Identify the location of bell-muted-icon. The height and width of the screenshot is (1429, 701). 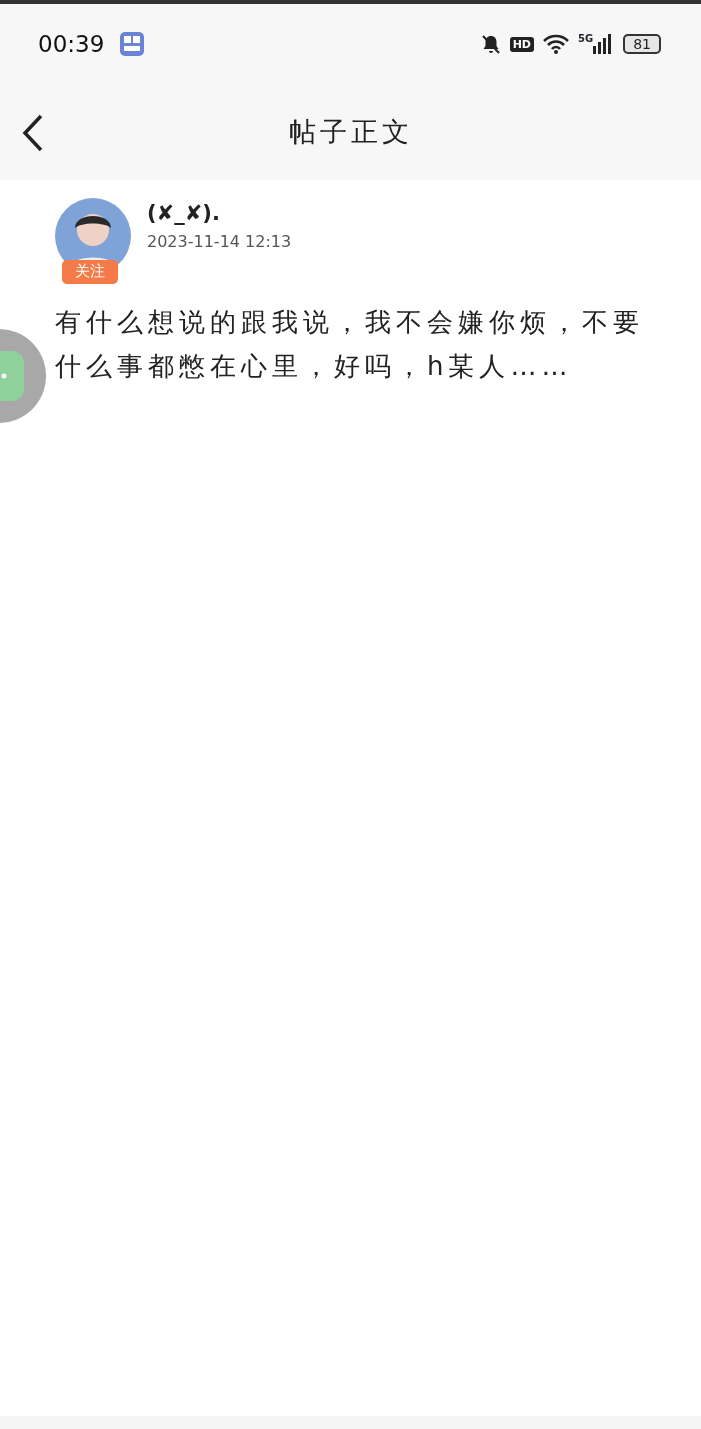
(490, 44).